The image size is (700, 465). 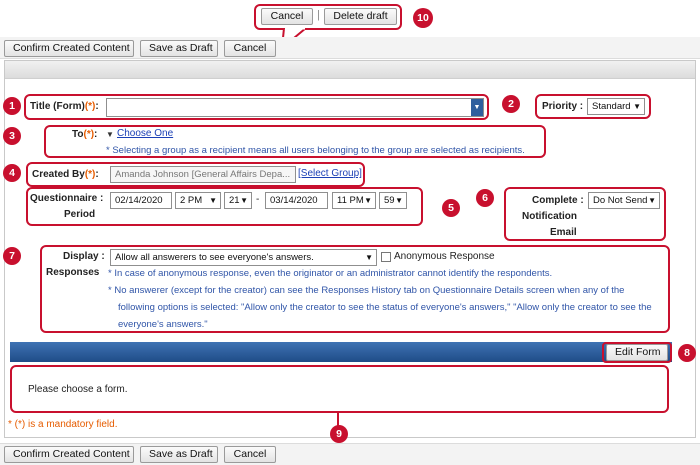 I want to click on to-label-colon: :, so click(x=96, y=134).